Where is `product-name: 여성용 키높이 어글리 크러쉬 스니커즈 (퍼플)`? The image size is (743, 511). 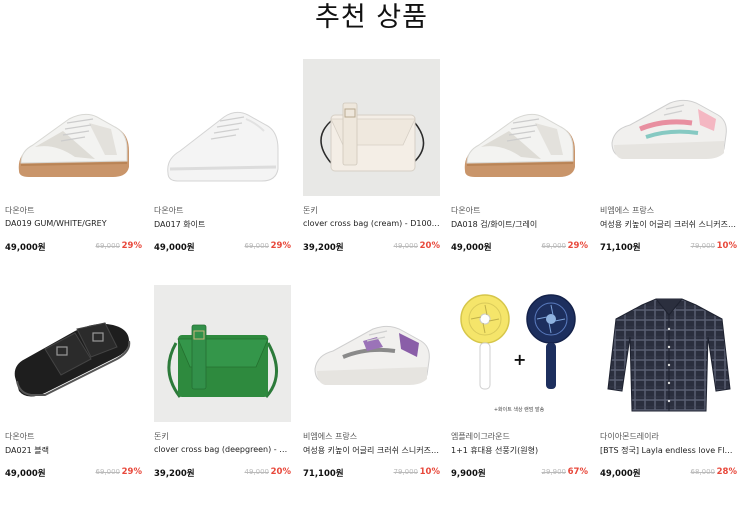 product-name: 여성용 키높이 어글리 크러쉬 스니커즈 (퍼플) is located at coordinates (371, 450).